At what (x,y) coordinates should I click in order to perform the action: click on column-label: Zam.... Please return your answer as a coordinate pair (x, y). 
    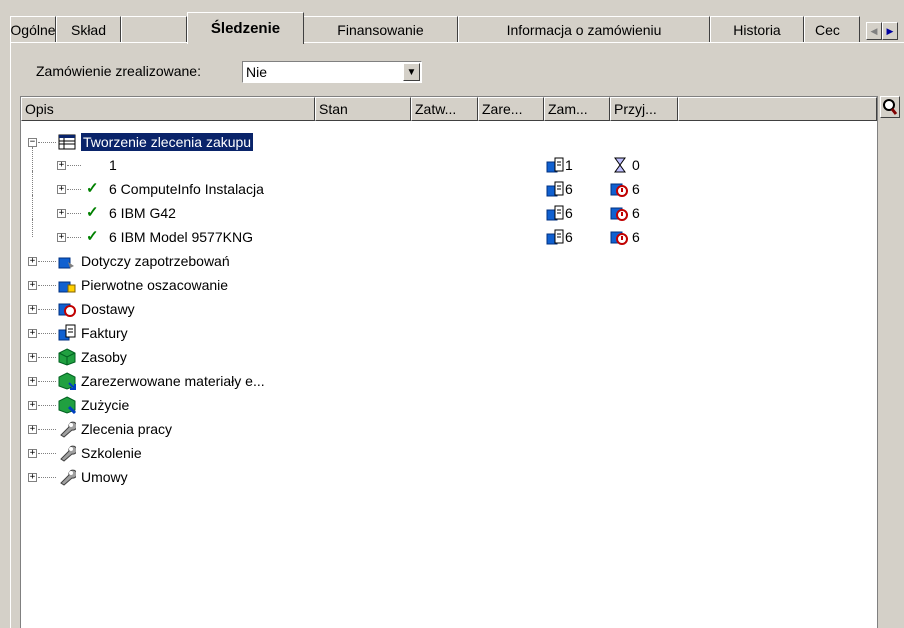
    Looking at the image, I should click on (568, 109).